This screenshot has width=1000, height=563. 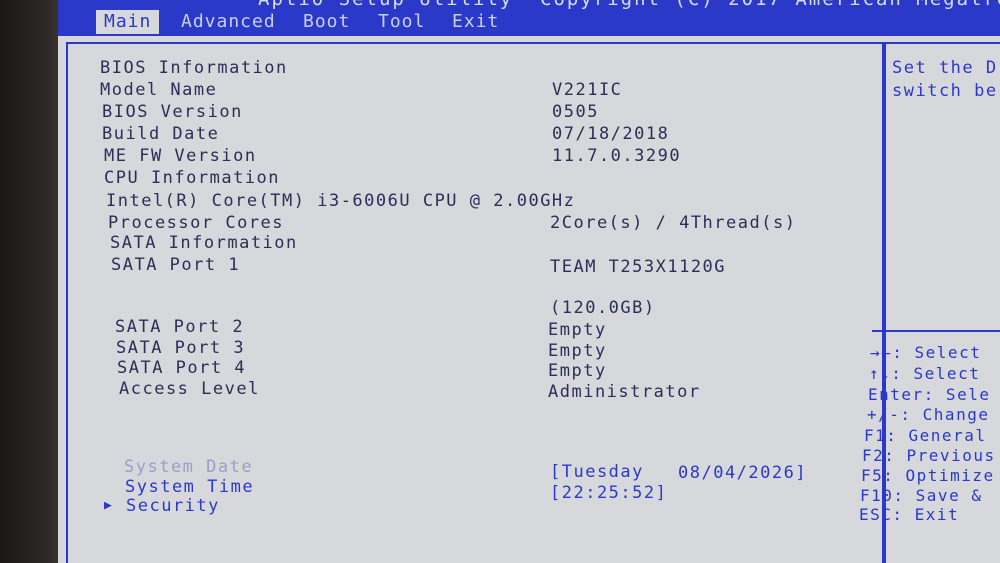 I want to click on tab-main: Main, so click(x=128, y=22).